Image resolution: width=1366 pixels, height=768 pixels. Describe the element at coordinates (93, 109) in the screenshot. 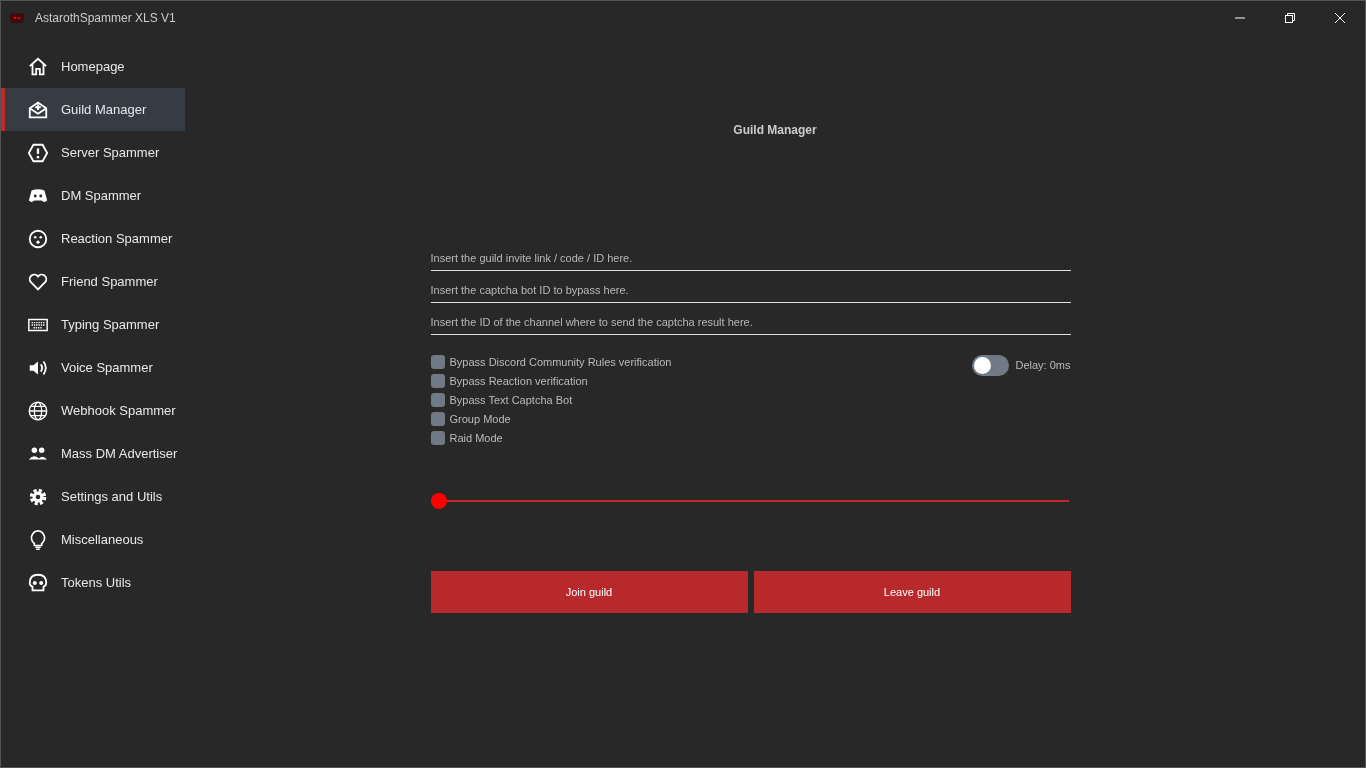

I see `sidebar-item: Guild Manager` at that location.